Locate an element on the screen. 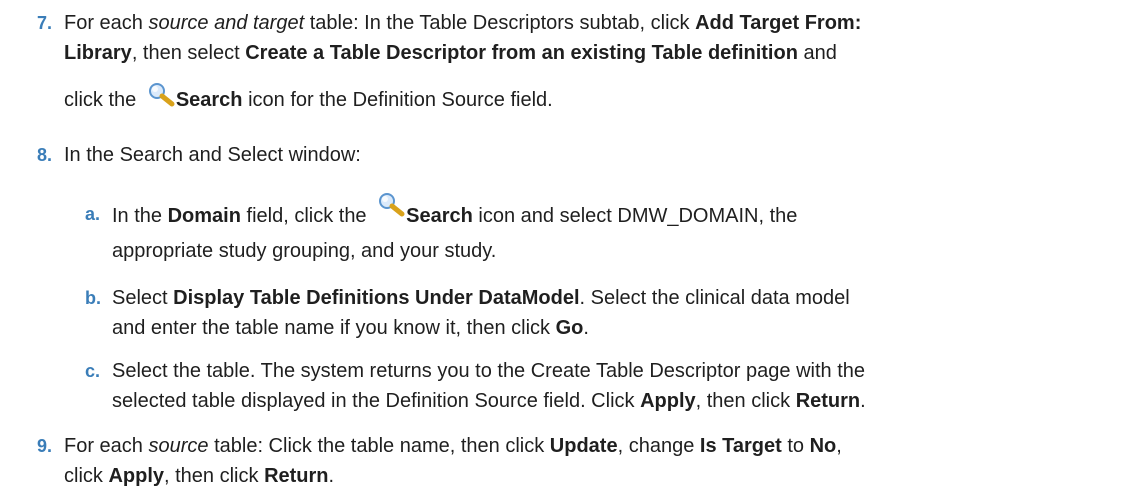 This screenshot has width=1138, height=502. substep-letter: b. is located at coordinates (93, 298).